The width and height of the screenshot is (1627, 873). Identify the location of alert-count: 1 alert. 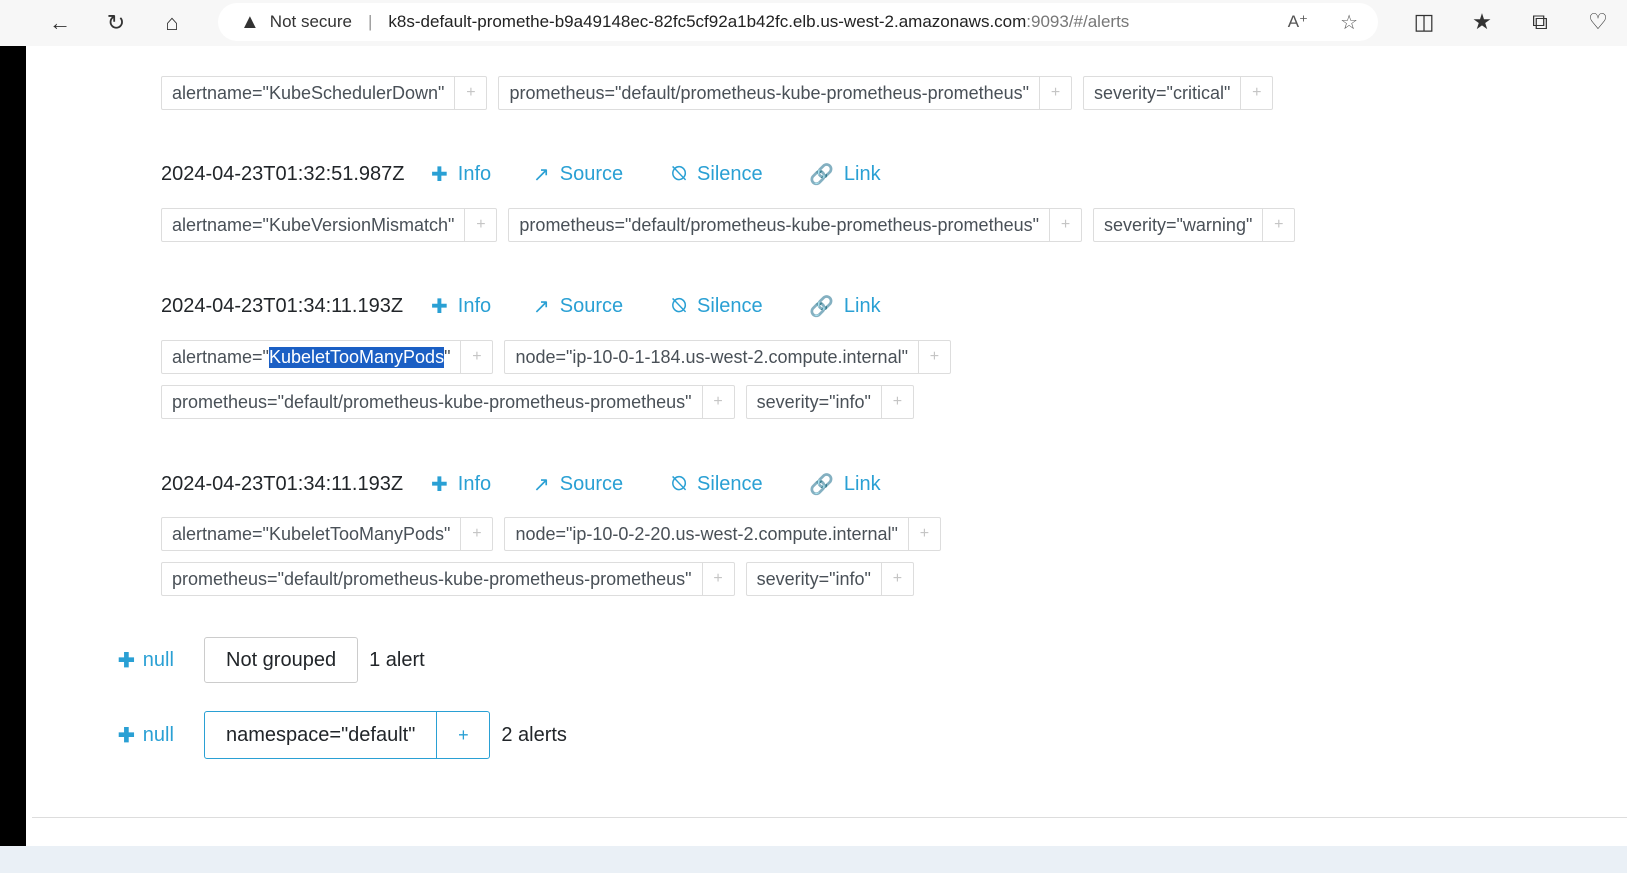
(397, 659).